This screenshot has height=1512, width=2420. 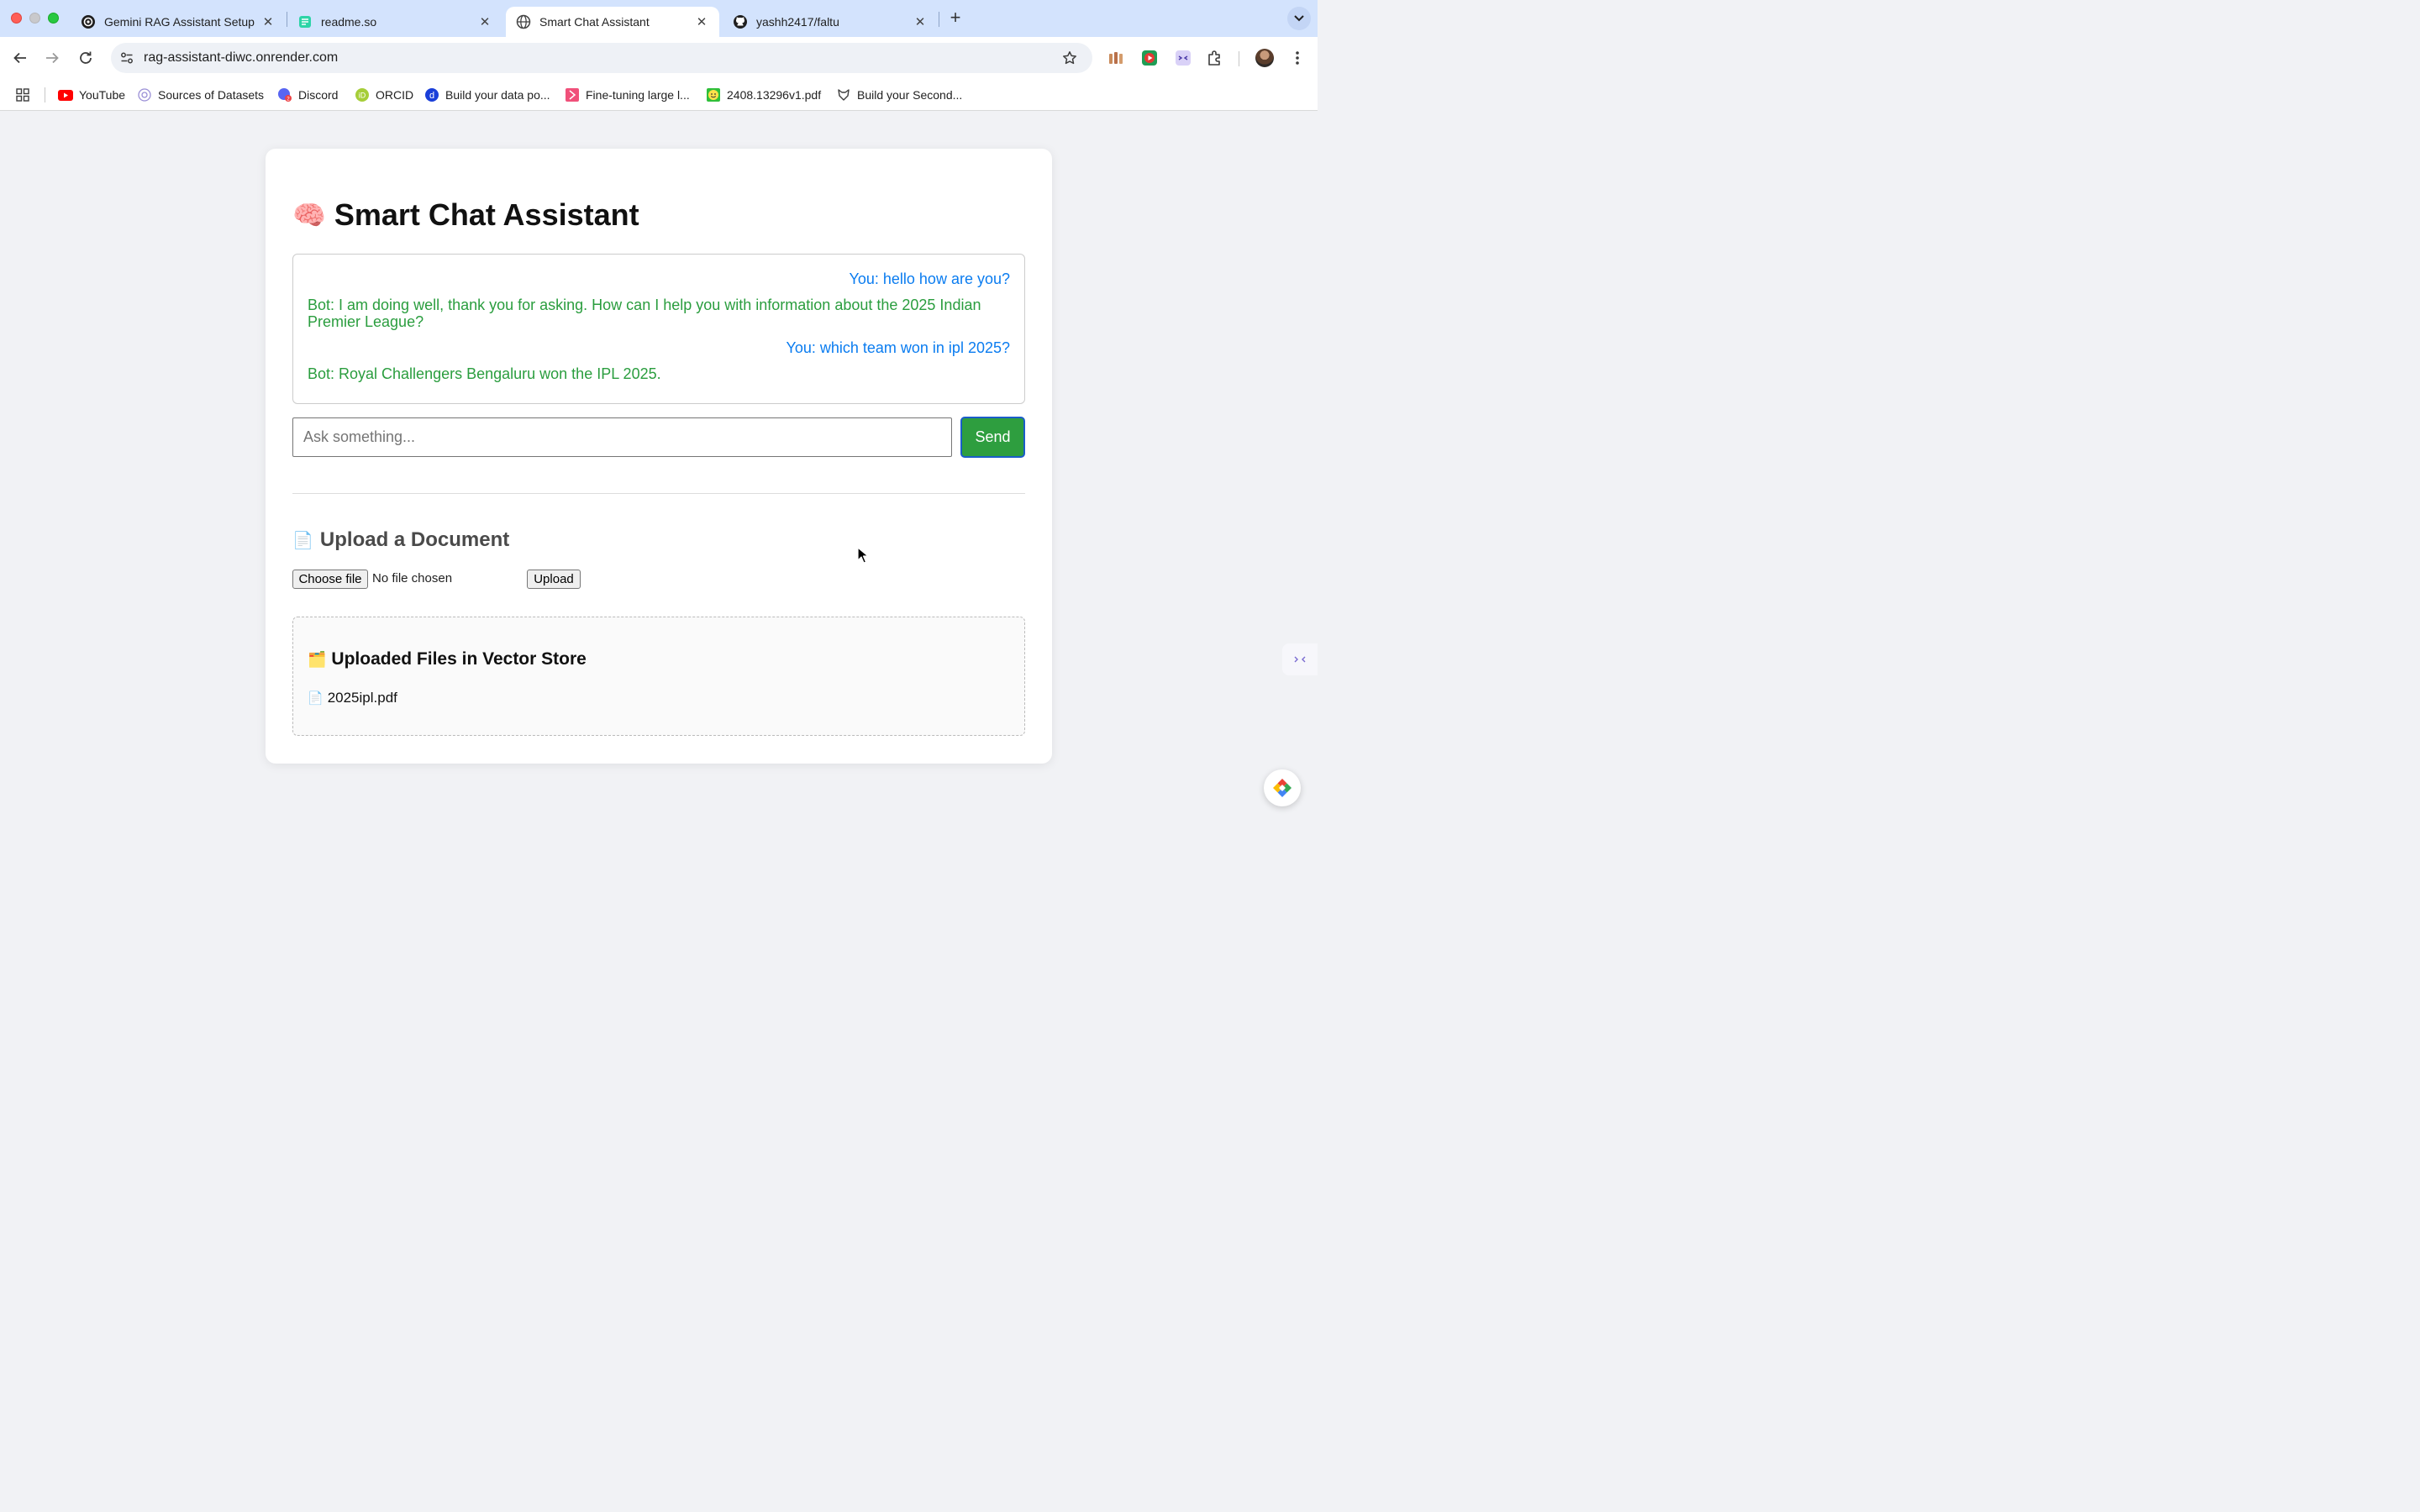 What do you see at coordinates (302, 540) in the screenshot?
I see `document-icon: 📄` at bounding box center [302, 540].